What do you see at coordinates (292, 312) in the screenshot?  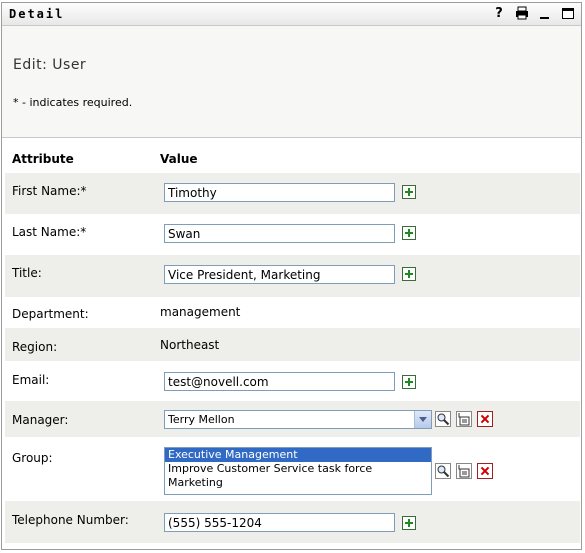 I see `department-row: Department: management` at bounding box center [292, 312].